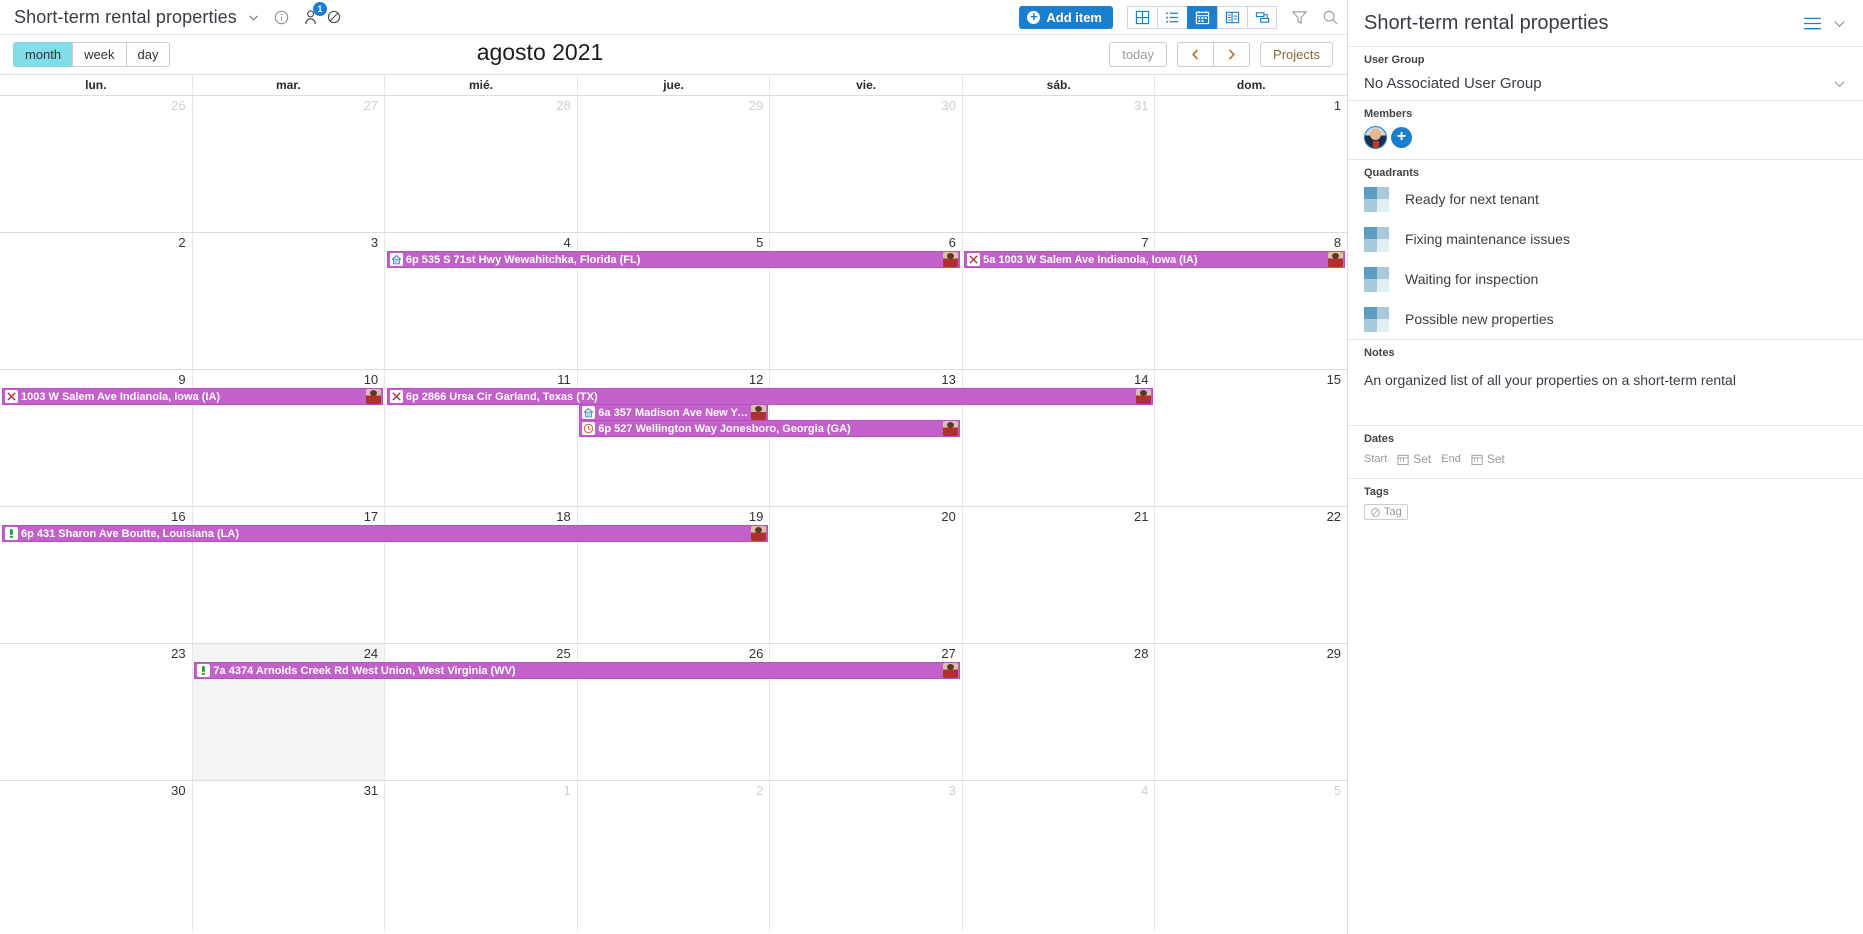 The image size is (1863, 934). I want to click on quadrant-item: Waiting for inspection, so click(1605, 279).